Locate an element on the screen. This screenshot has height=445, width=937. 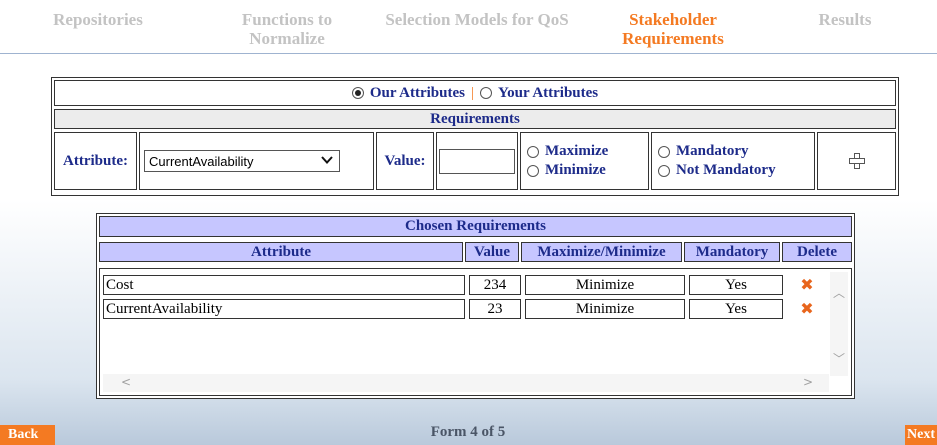
mandatory-option: Mandatory is located at coordinates (703, 151).